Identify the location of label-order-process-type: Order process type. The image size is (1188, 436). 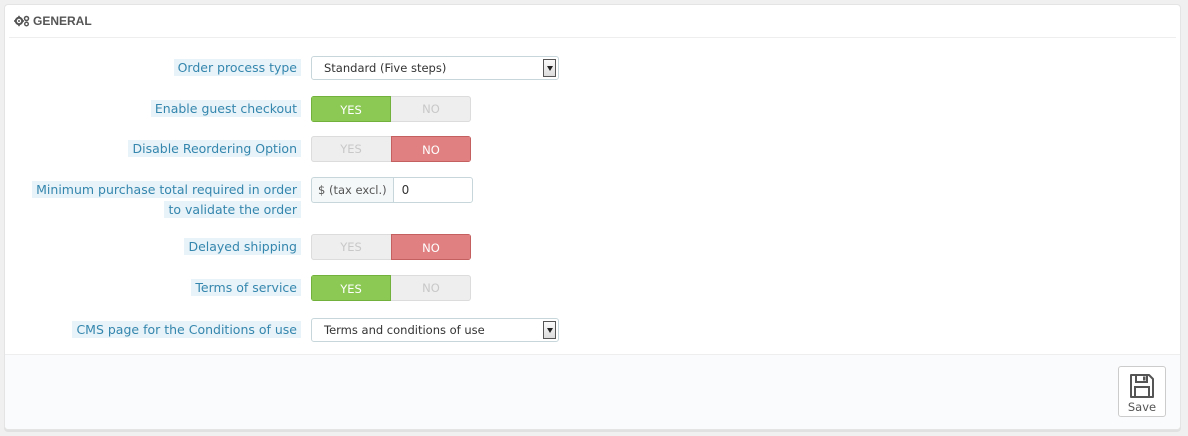
(237, 68).